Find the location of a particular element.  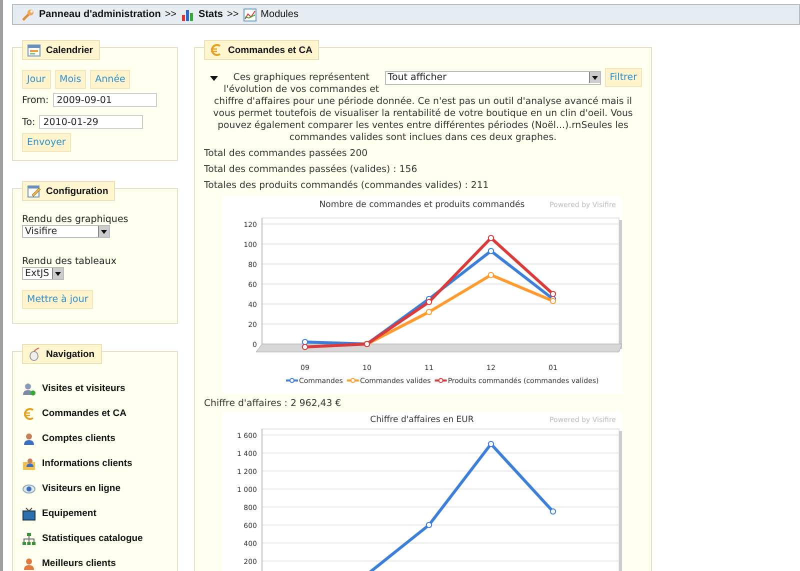

chart-title: Chiffre d'affaires en EUR is located at coordinates (422, 420).